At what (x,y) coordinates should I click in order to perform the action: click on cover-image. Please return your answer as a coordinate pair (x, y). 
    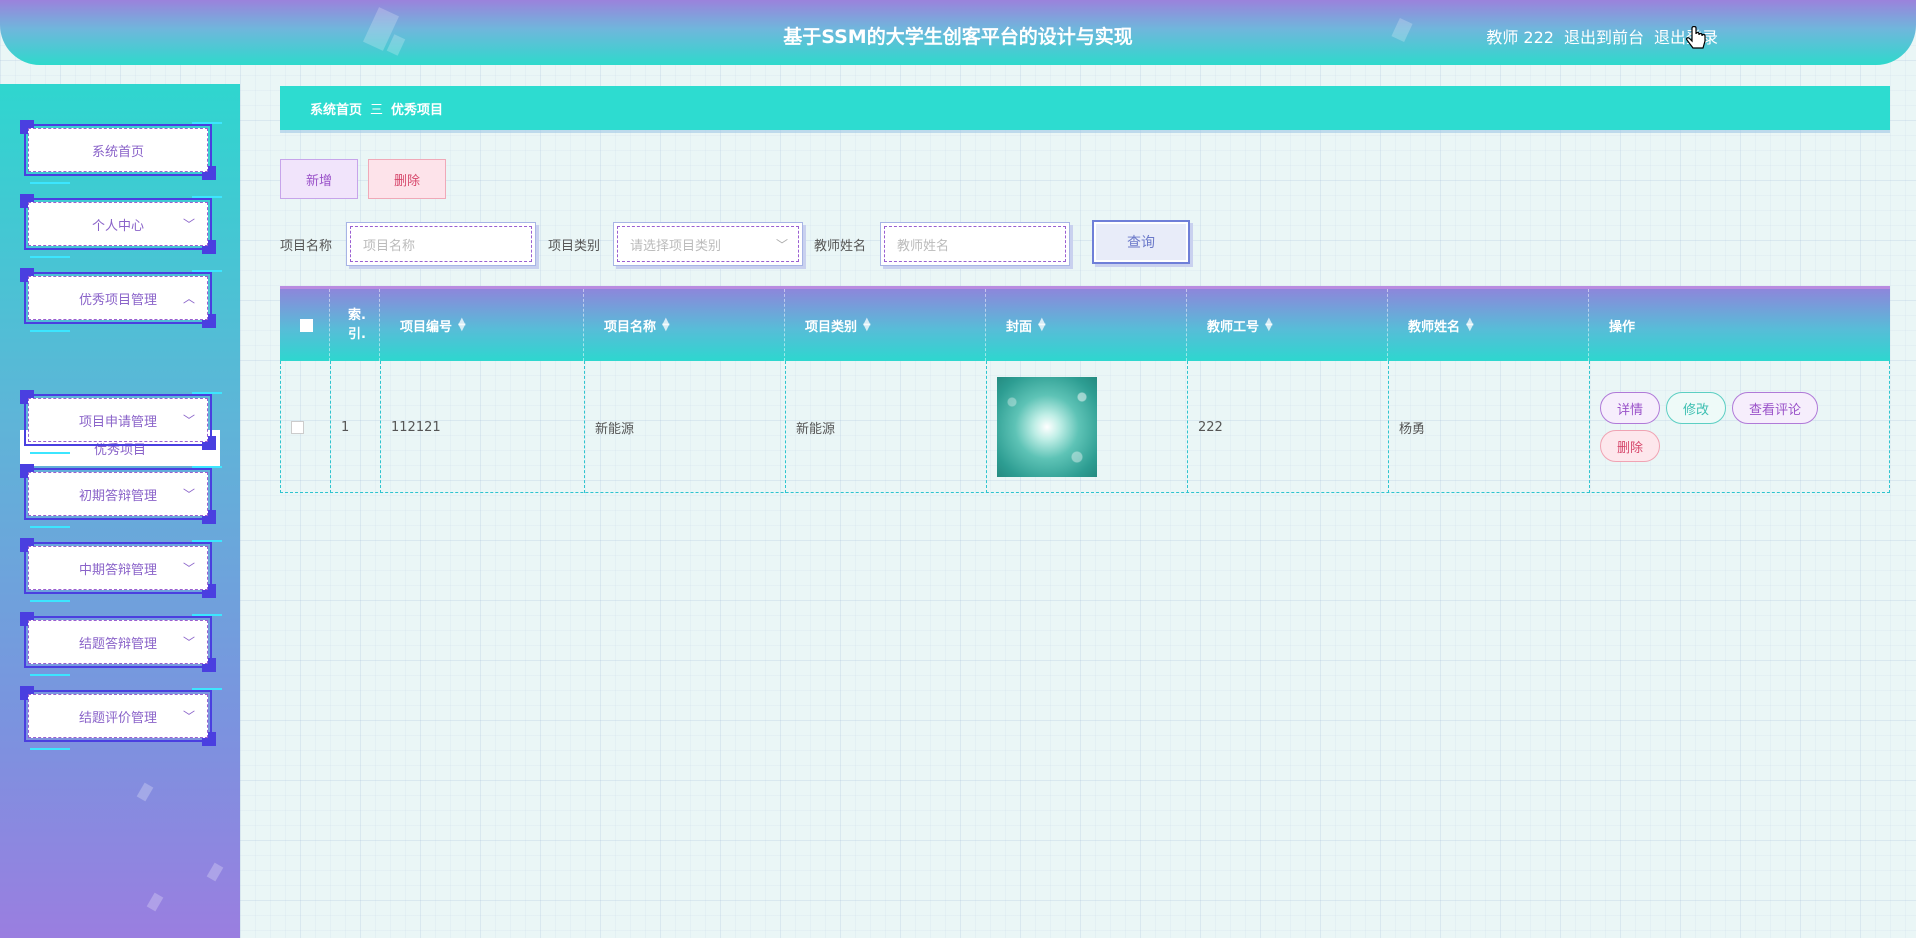
    Looking at the image, I should click on (1047, 427).